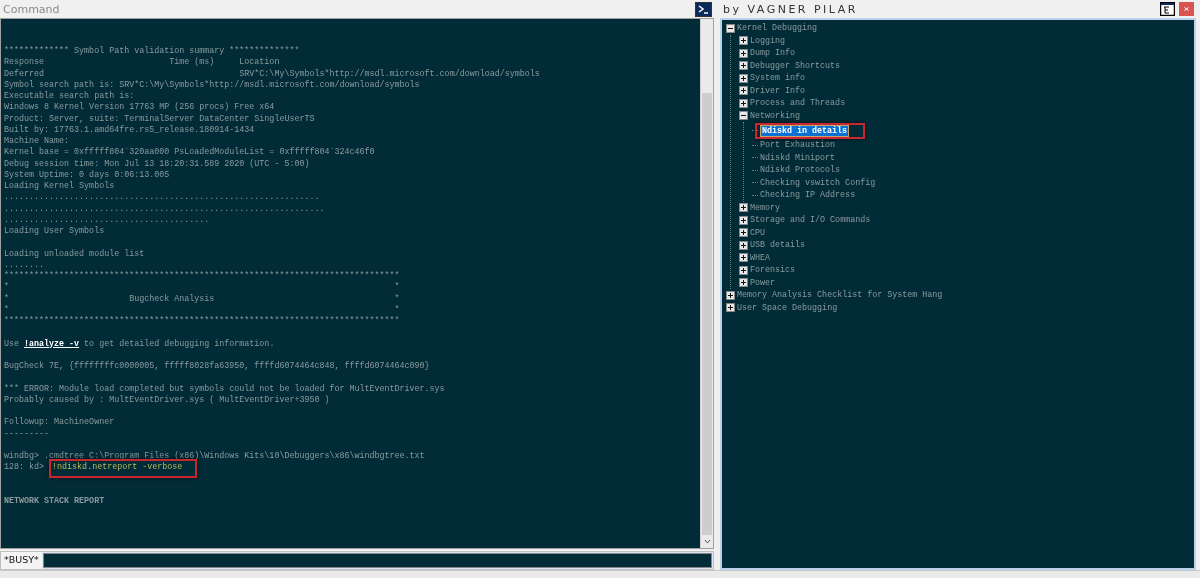 This screenshot has width=1200, height=578. Describe the element at coordinates (703, 9) in the screenshot. I see `terminal-icon` at that location.